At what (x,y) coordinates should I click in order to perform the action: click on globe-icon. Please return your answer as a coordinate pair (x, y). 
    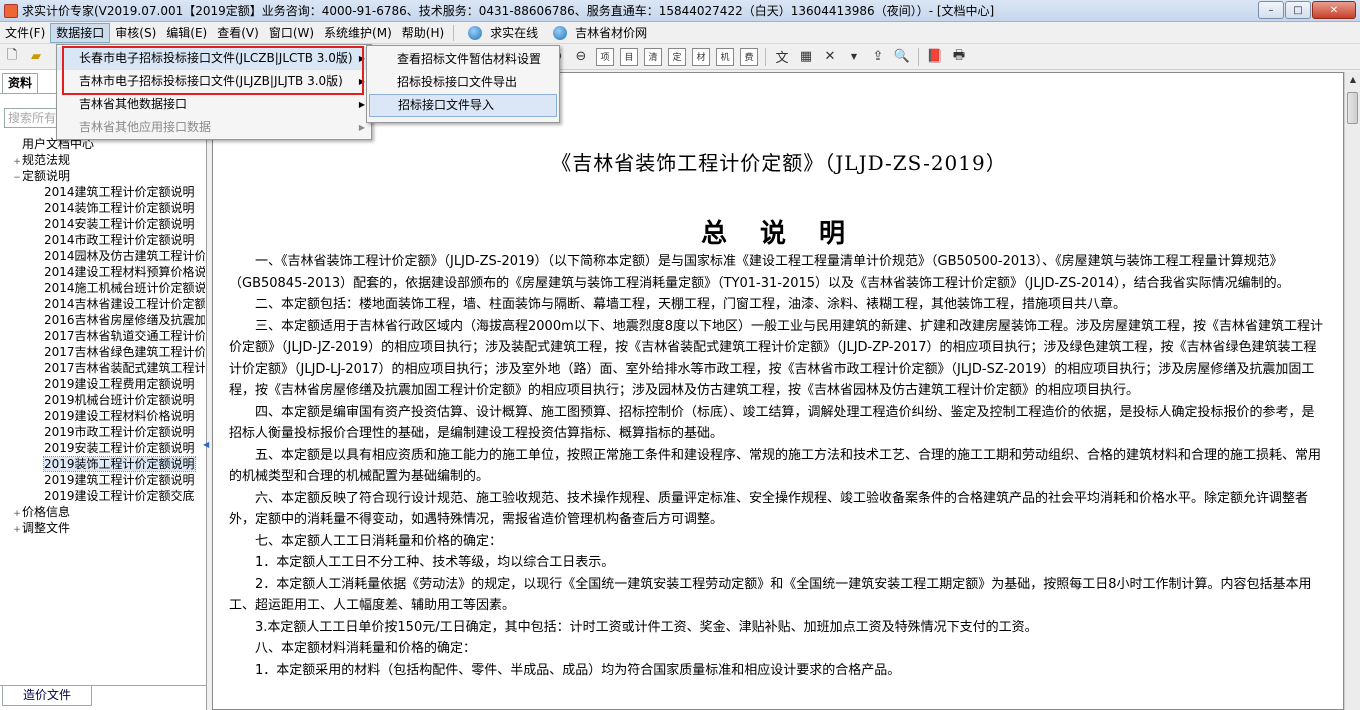
    Looking at the image, I should click on (475, 32).